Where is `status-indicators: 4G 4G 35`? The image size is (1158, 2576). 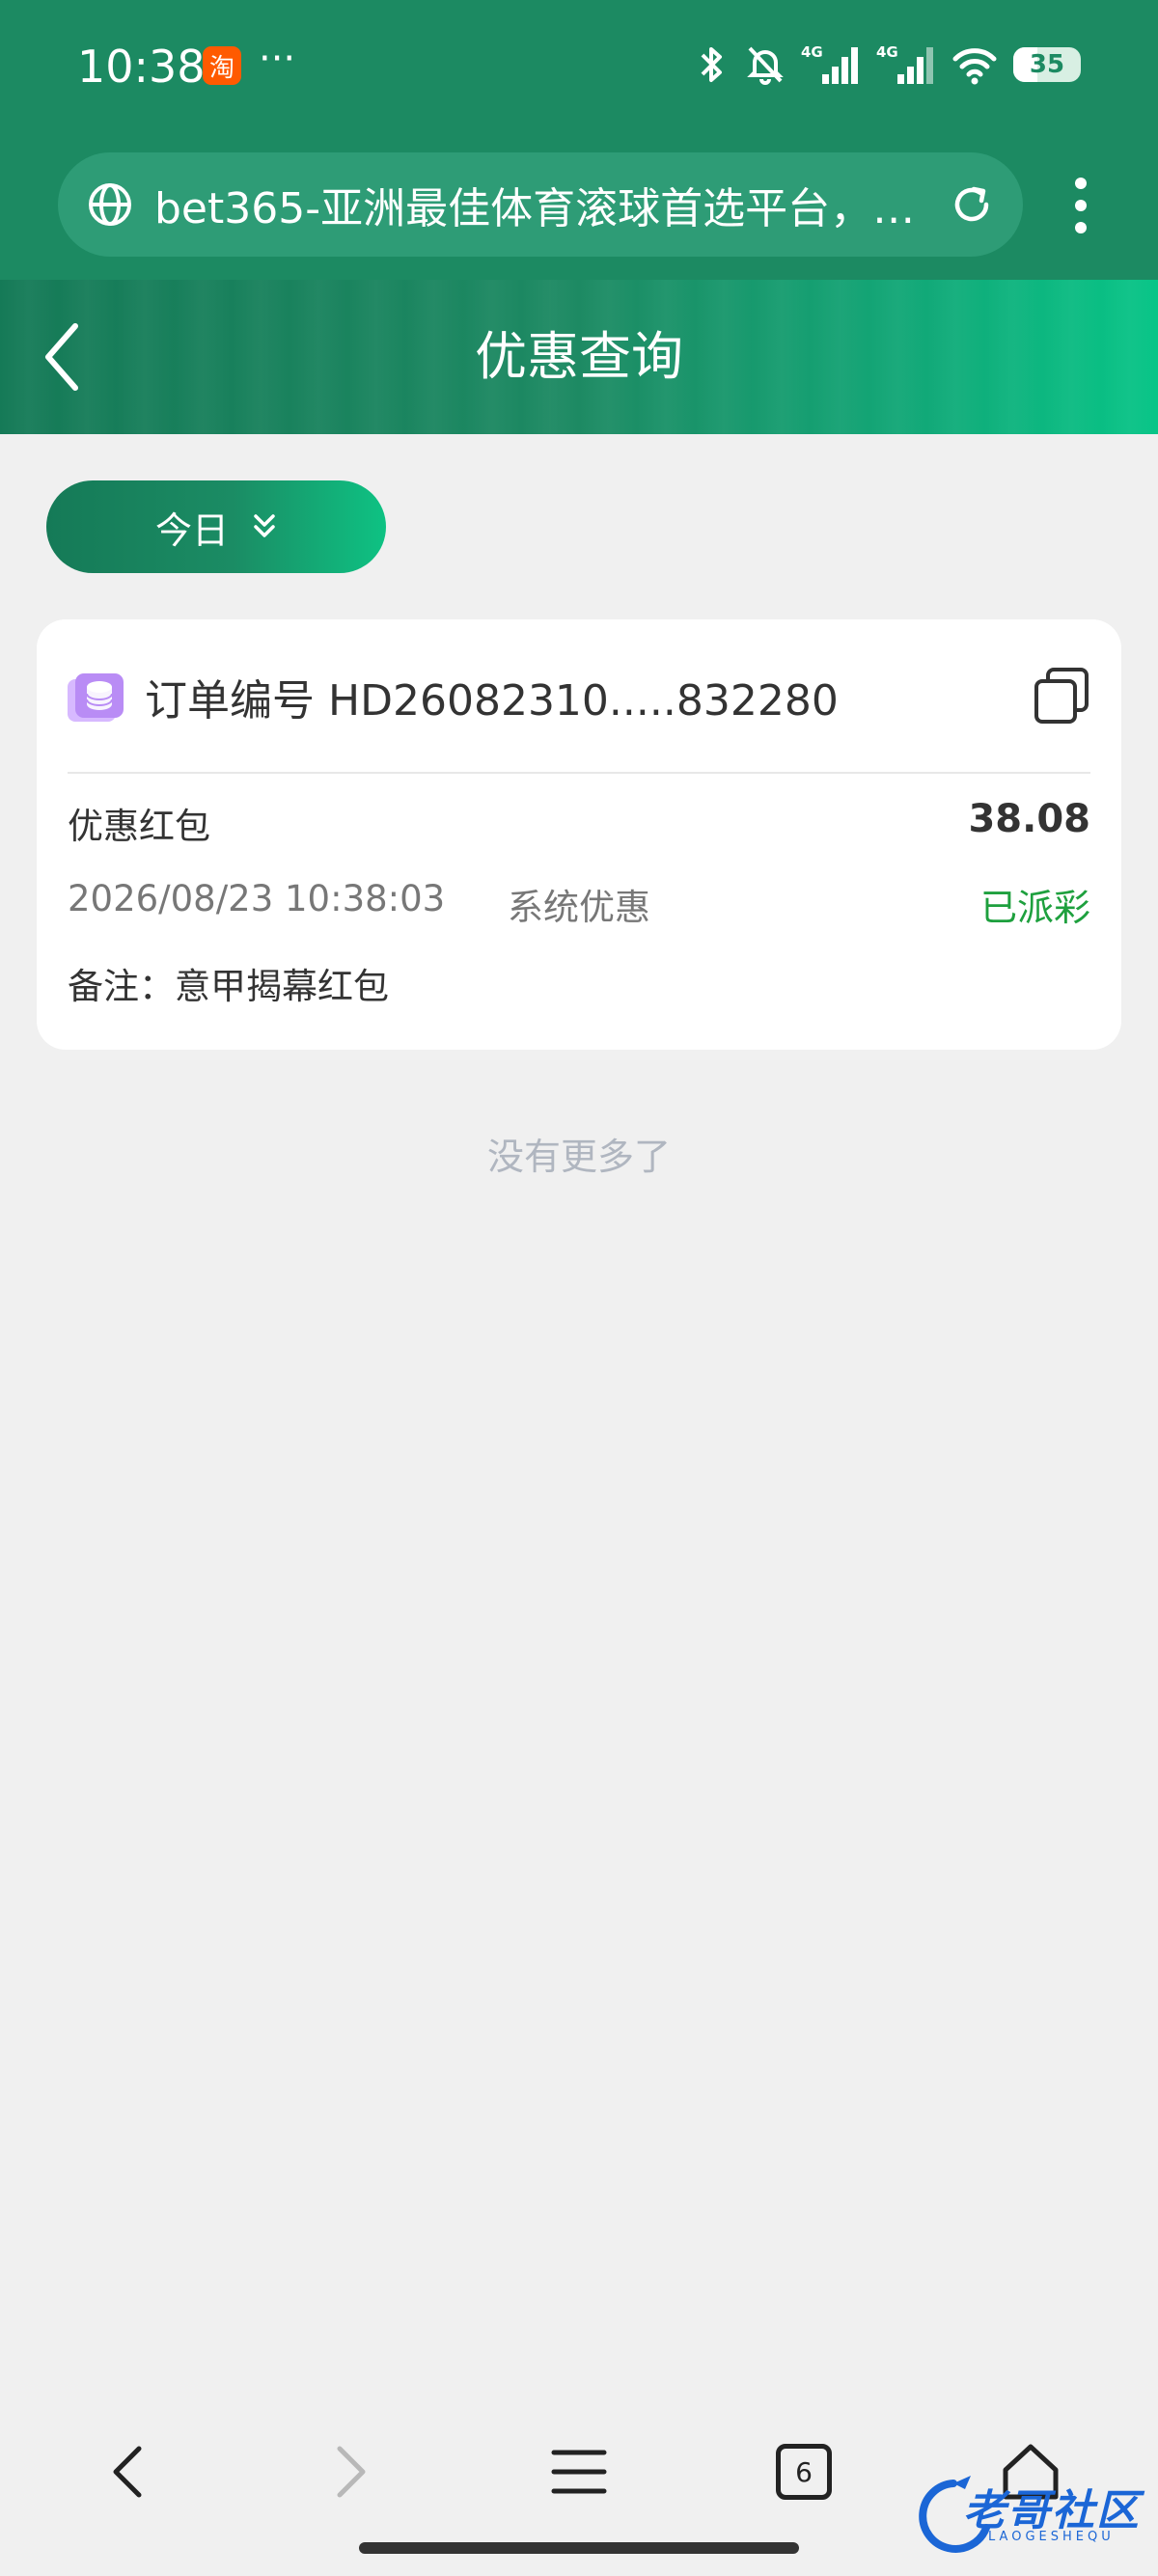
status-indicators: 4G 4G 35 is located at coordinates (888, 65).